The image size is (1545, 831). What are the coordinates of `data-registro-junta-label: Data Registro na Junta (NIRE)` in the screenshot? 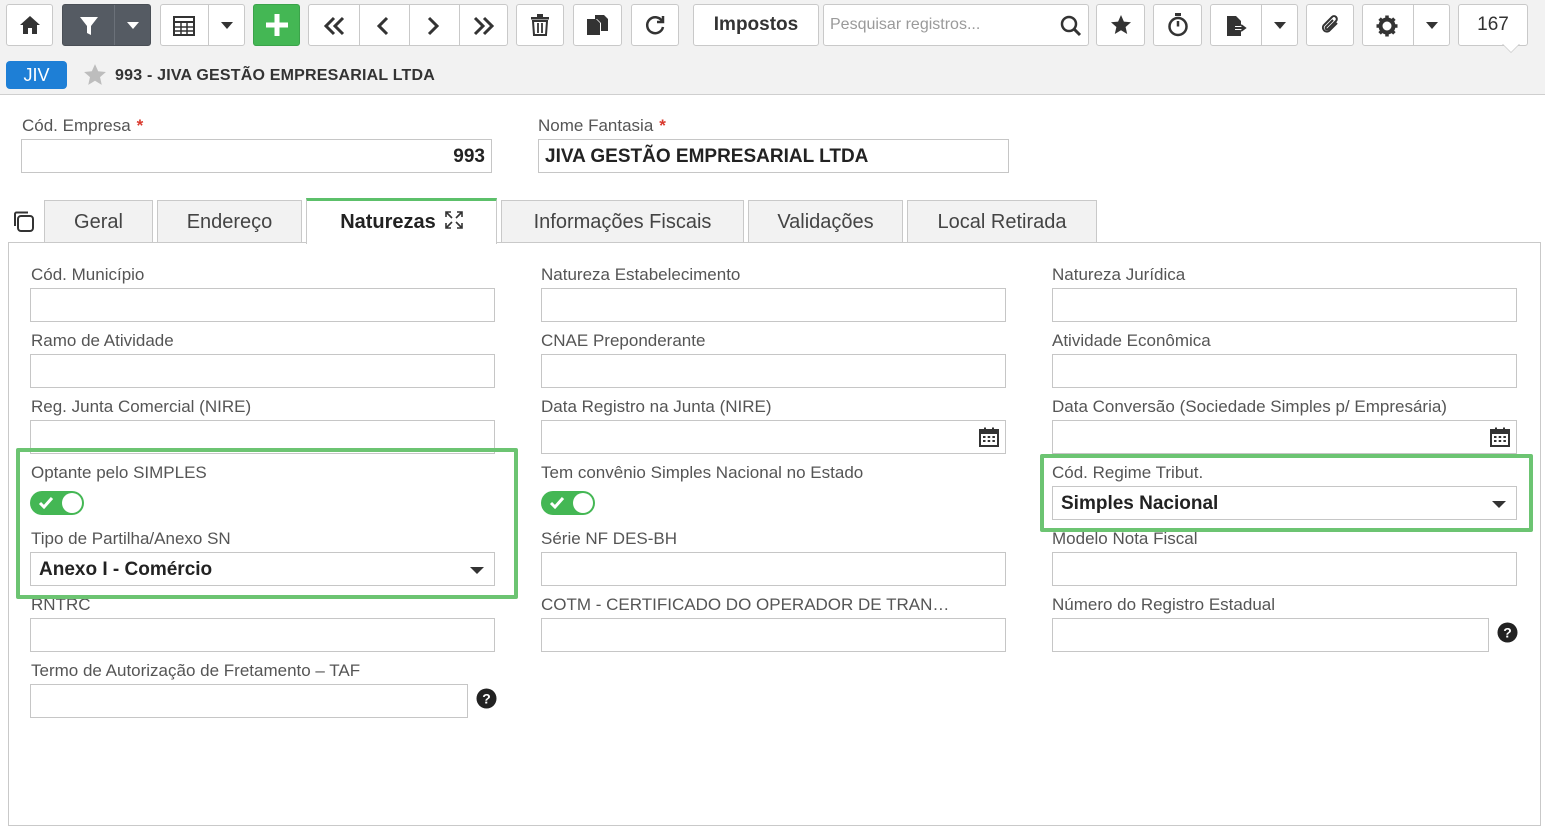 It's located at (656, 406).